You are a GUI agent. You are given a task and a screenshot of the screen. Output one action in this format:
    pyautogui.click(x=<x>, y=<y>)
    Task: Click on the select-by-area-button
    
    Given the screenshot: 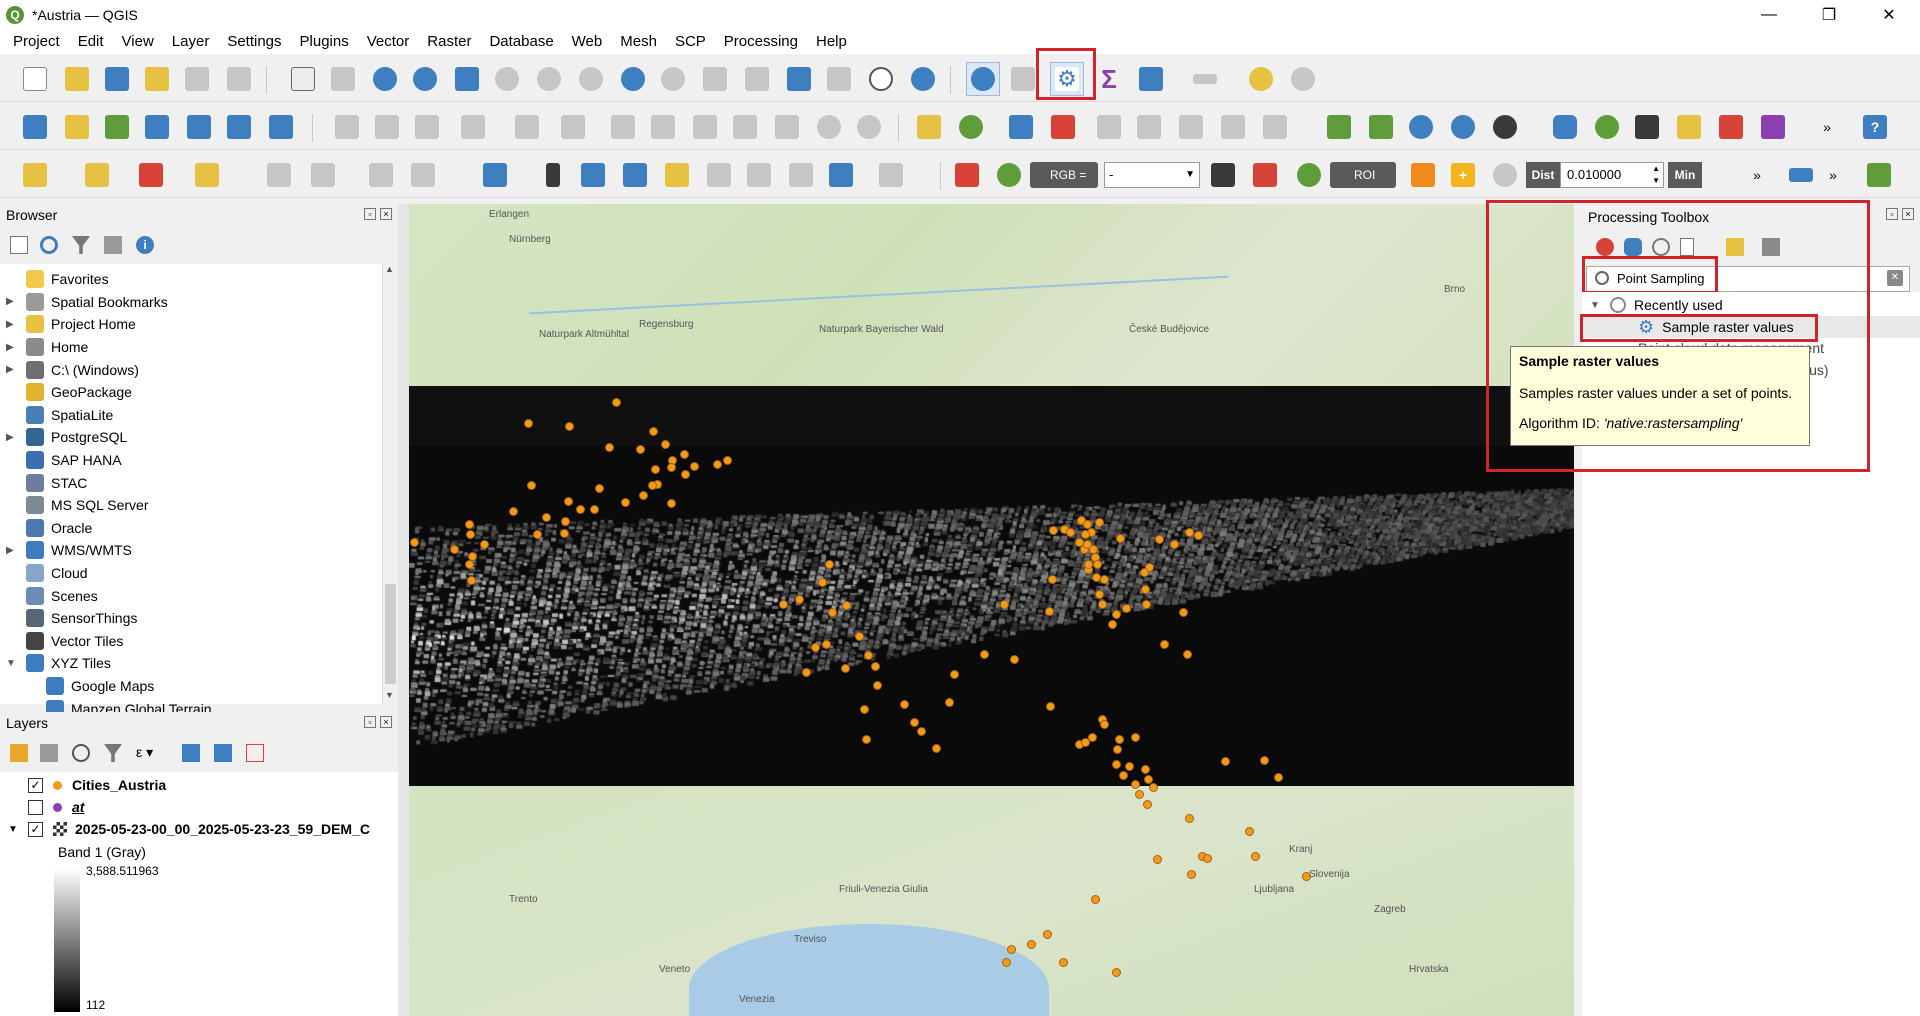 What is the action you would take?
    pyautogui.click(x=35, y=175)
    